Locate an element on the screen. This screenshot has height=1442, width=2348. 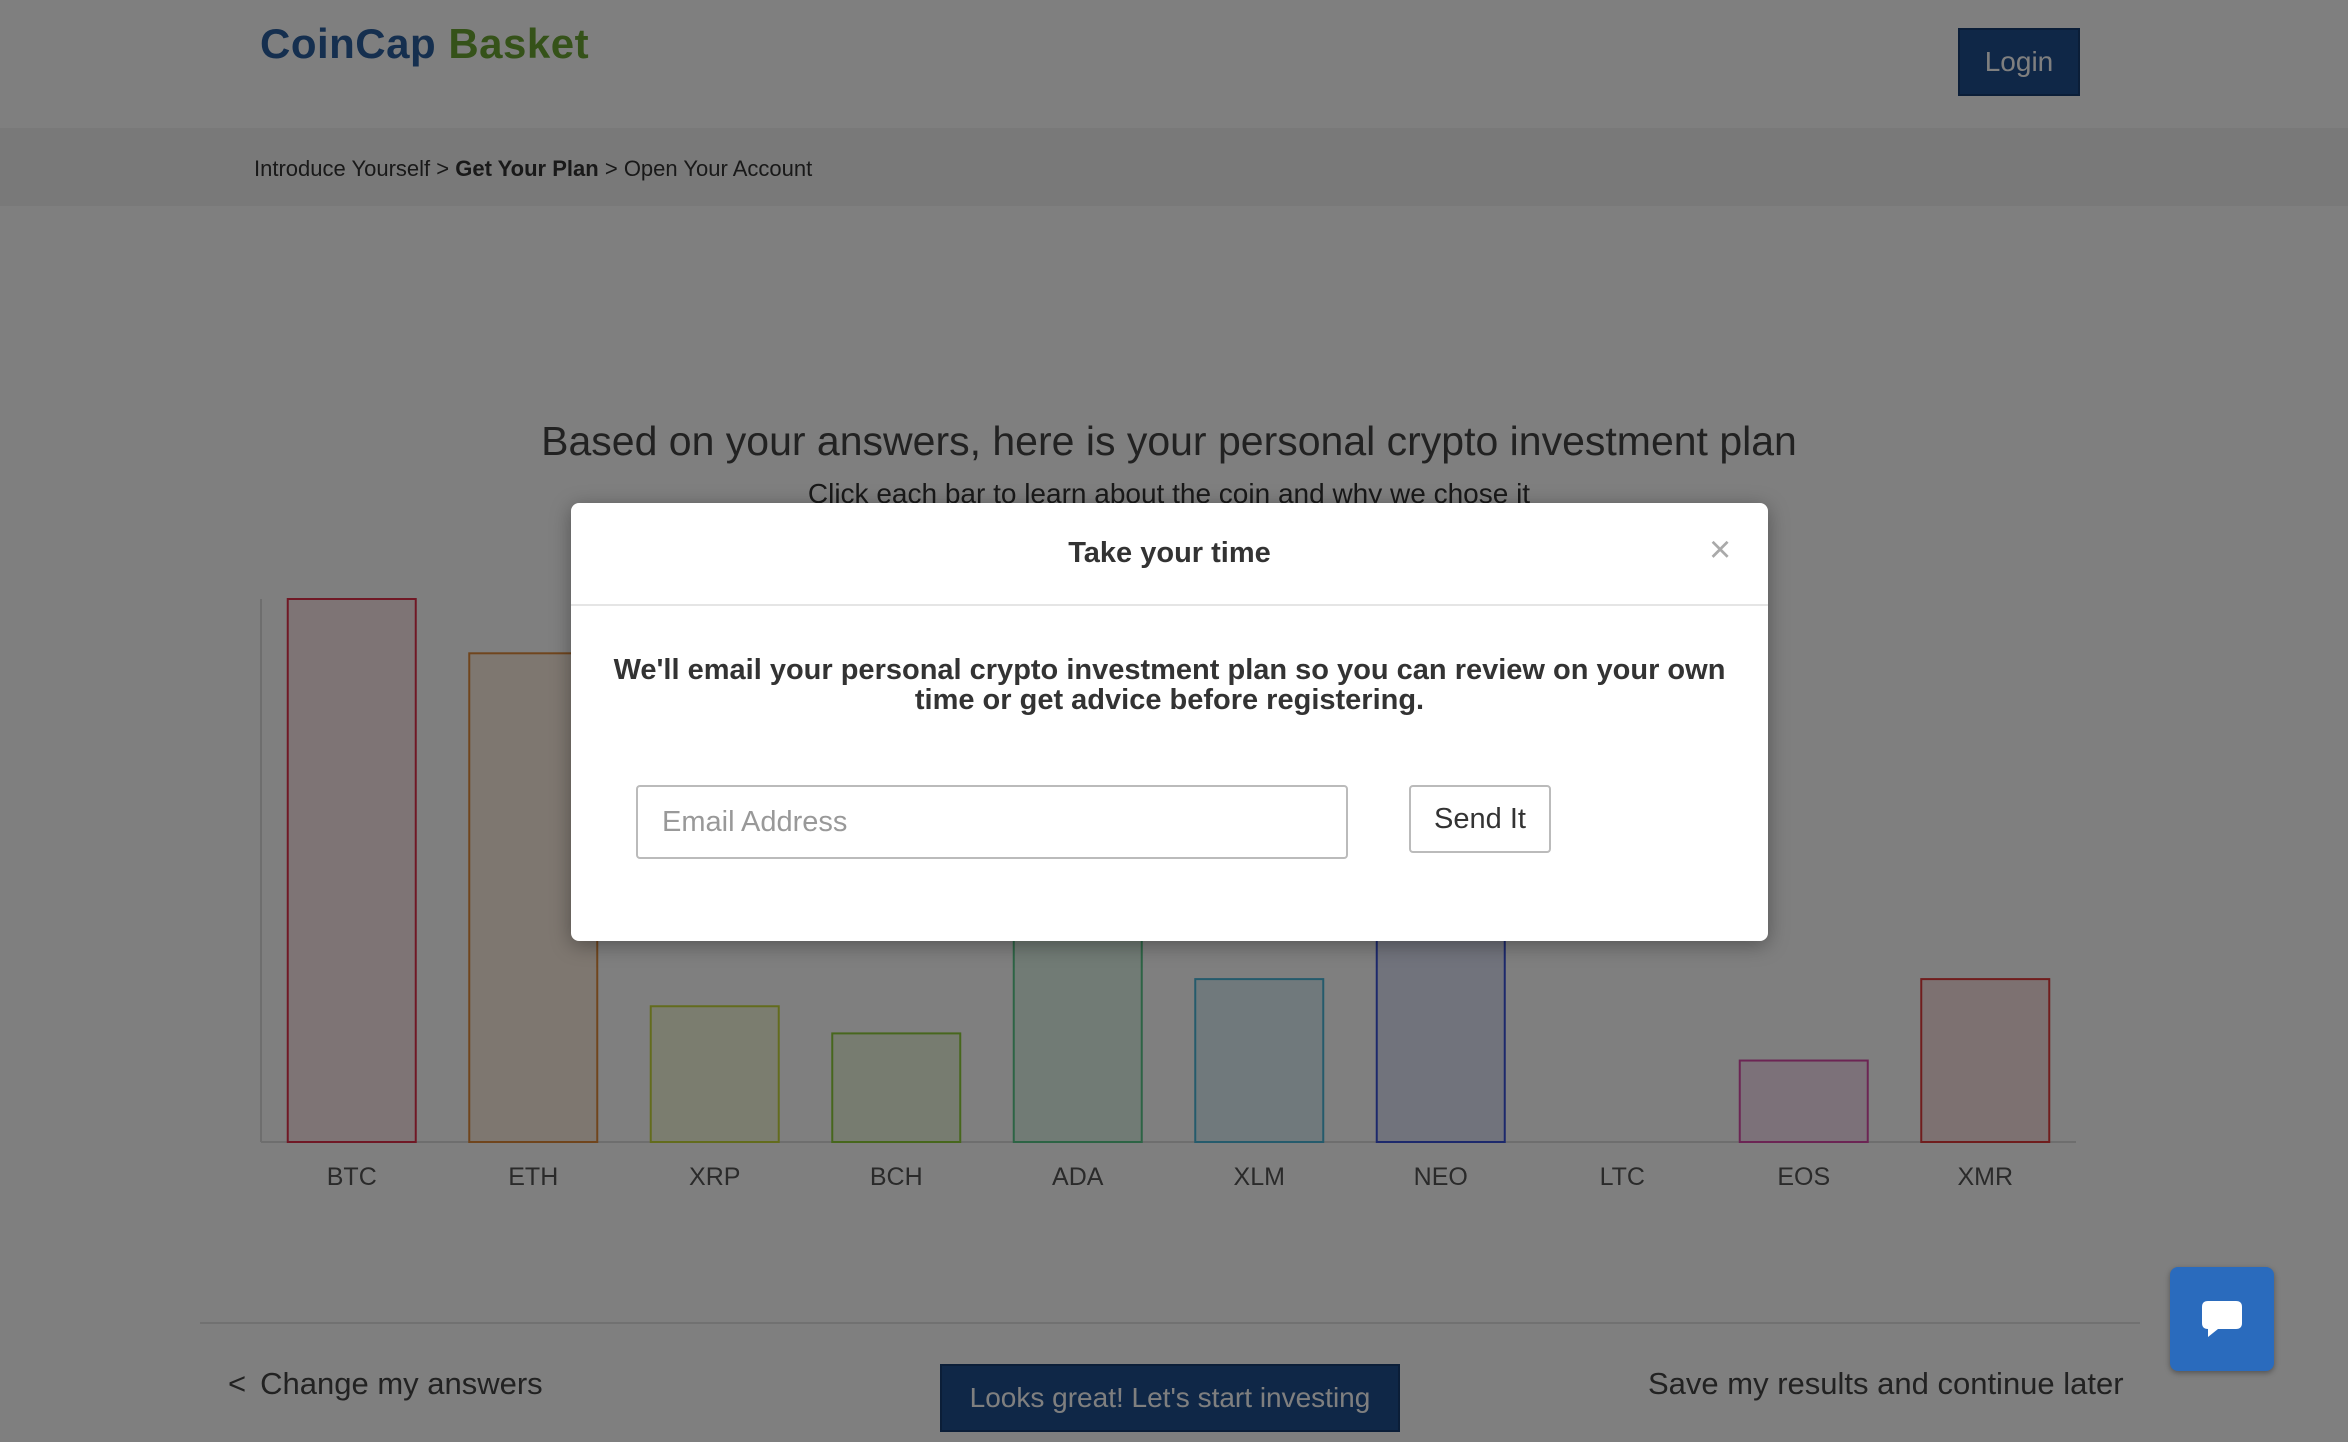
modal-title: Take your time is located at coordinates (1169, 553).